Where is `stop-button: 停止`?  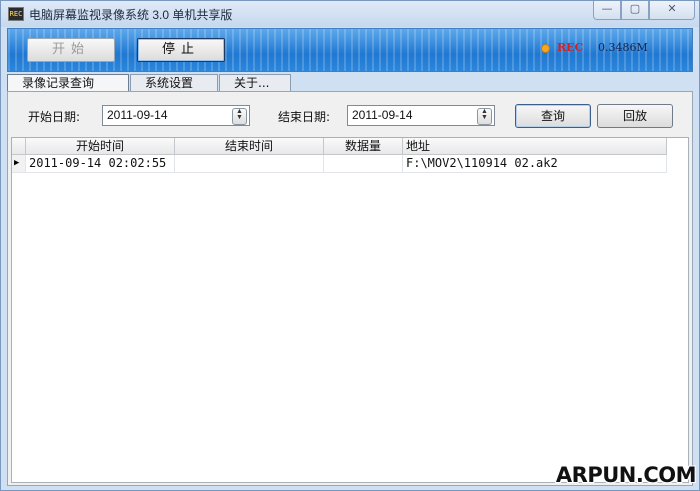
stop-button: 停止 is located at coordinates (181, 50).